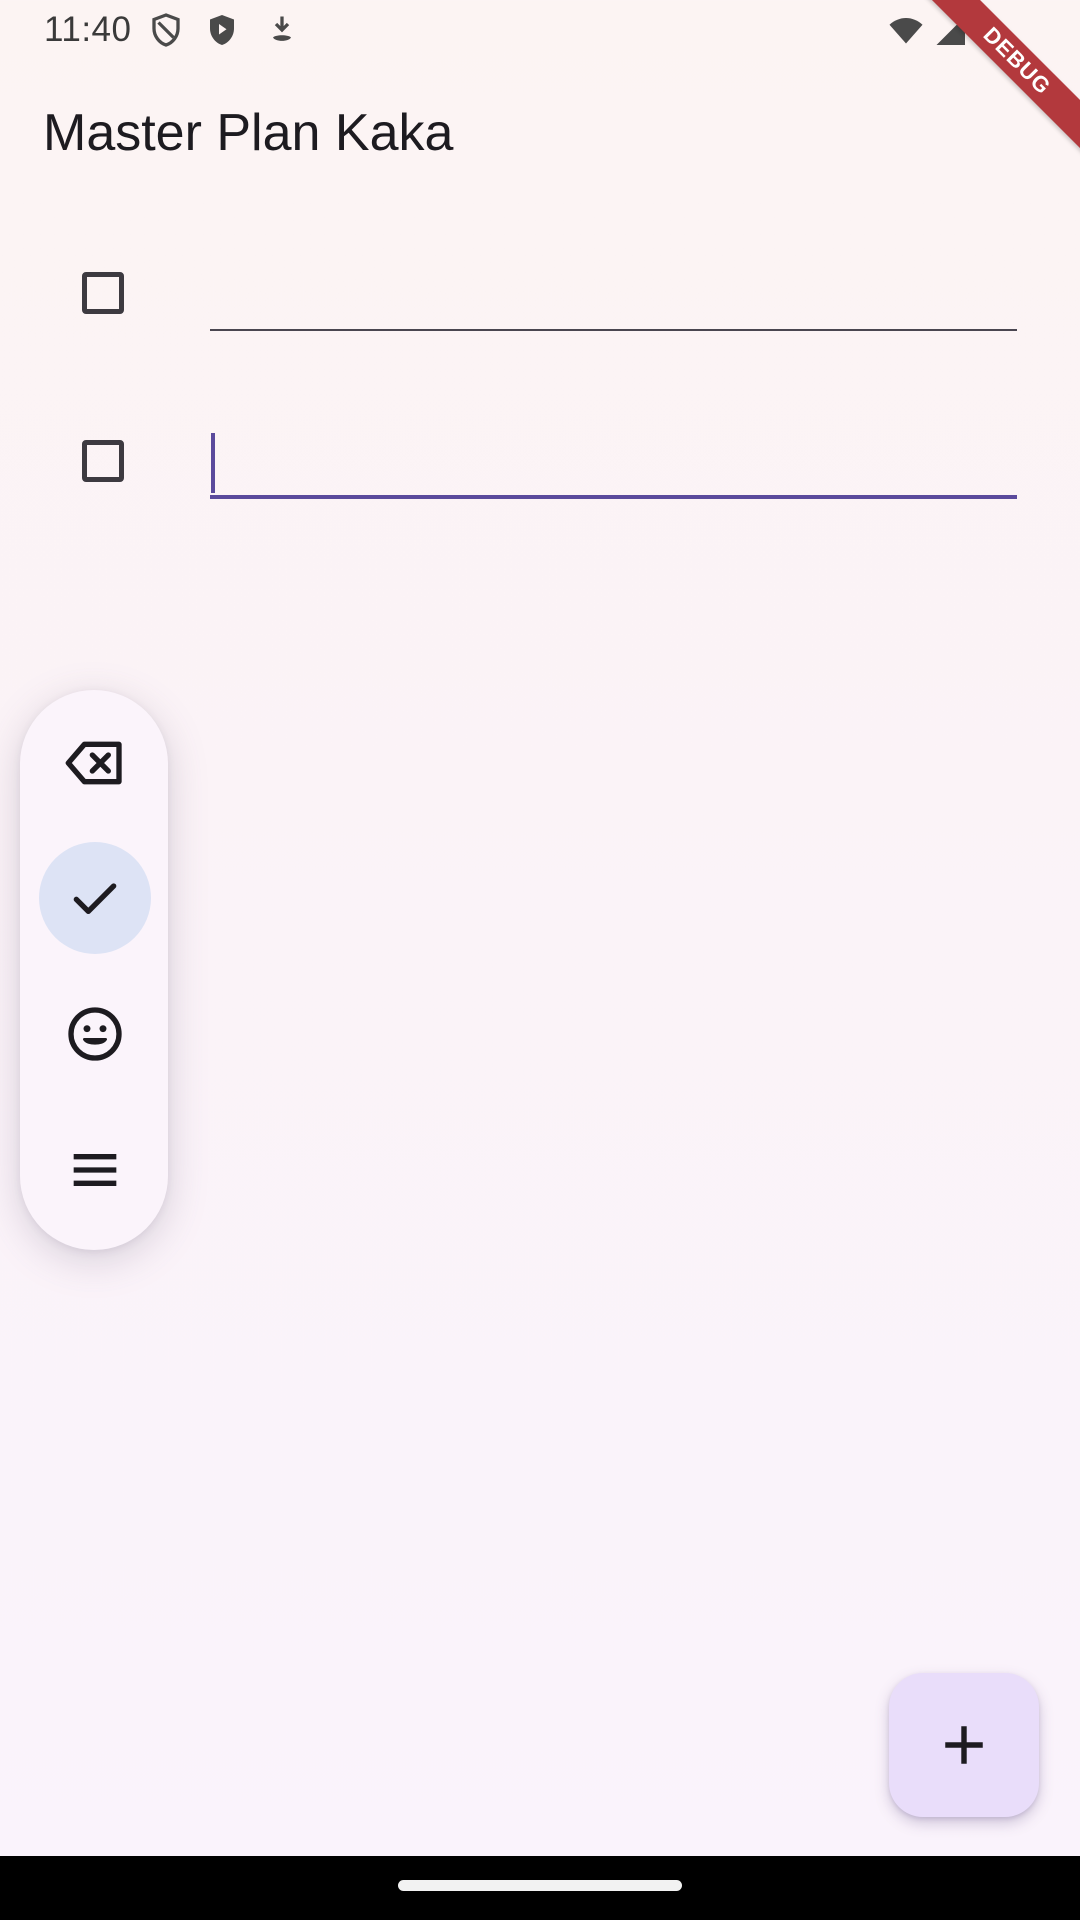  What do you see at coordinates (906, 30) in the screenshot?
I see `wifi-icon` at bounding box center [906, 30].